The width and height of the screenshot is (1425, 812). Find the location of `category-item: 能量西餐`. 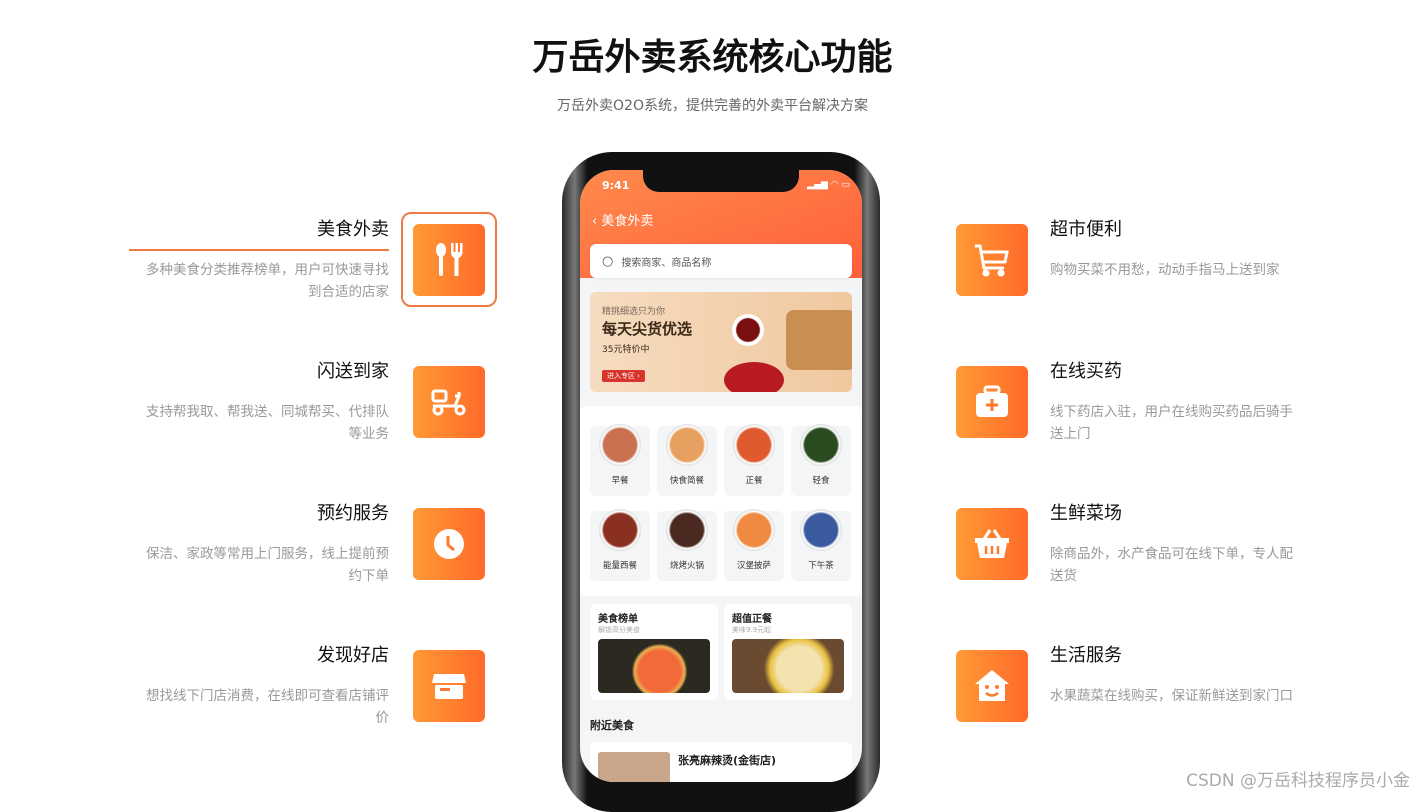

category-item: 能量西餐 is located at coordinates (620, 545).